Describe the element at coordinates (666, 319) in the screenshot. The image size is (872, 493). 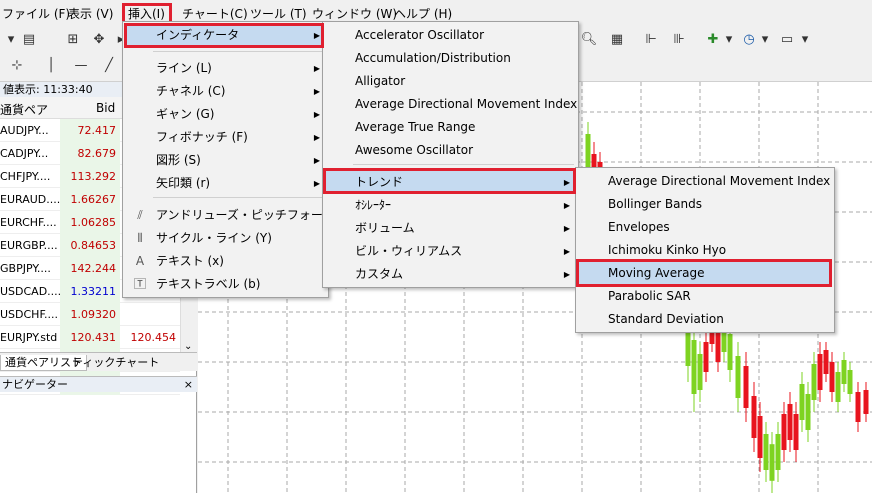
I see `menu-item-label: Standard Deviation` at that location.